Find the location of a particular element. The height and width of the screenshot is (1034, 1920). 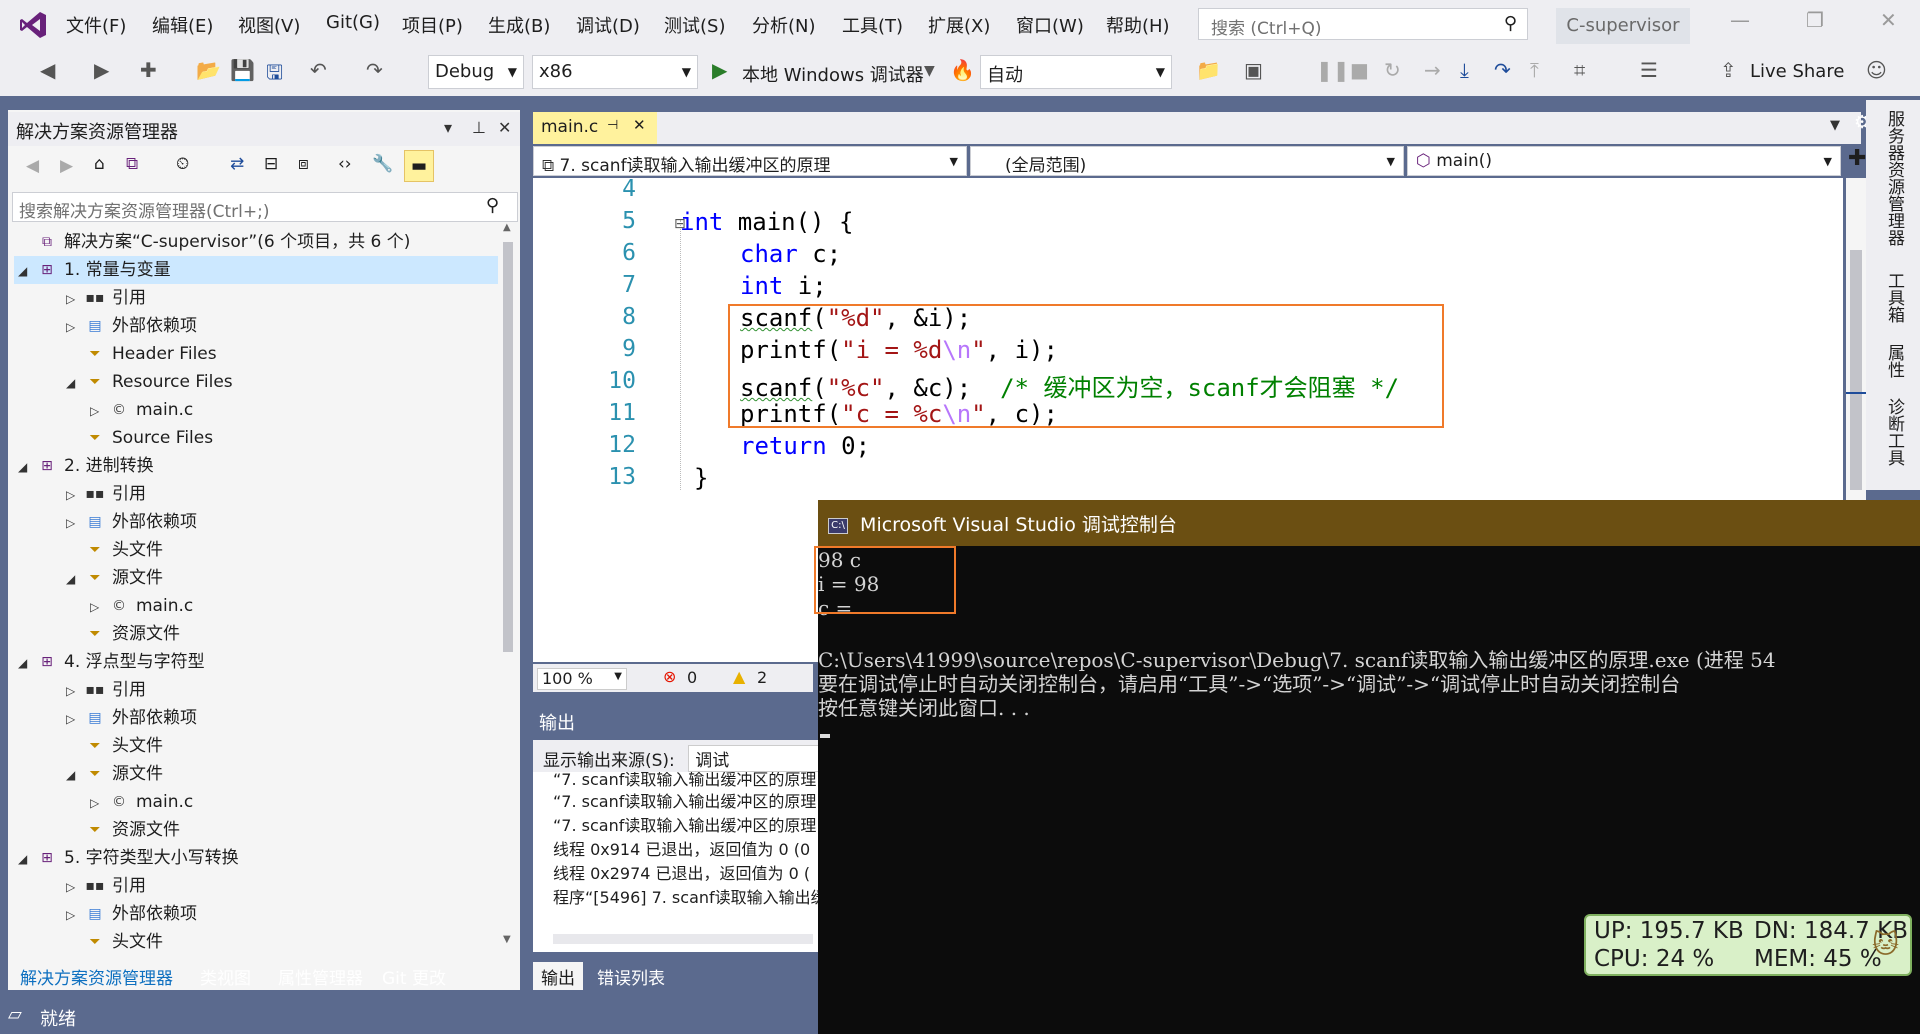

nav-function-select: ⬡ main() ▼ is located at coordinates (1624, 161).